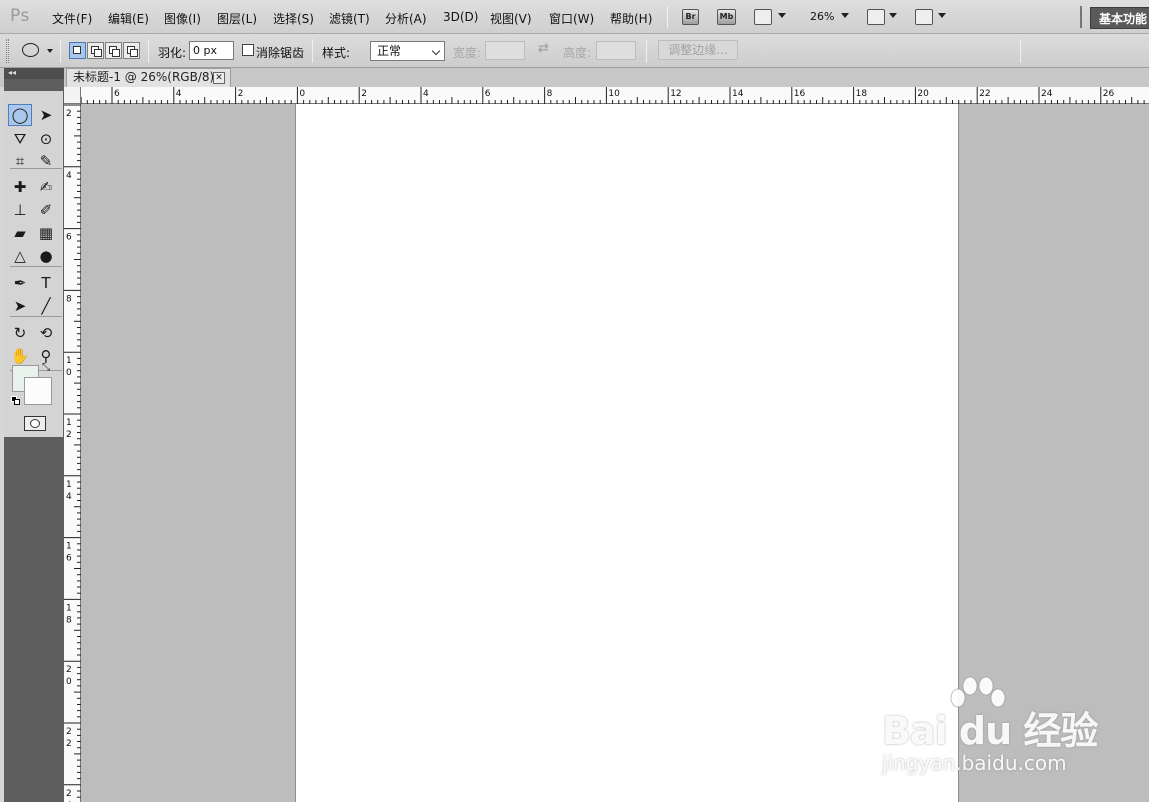 The image size is (1149, 802). Describe the element at coordinates (822, 16) in the screenshot. I see `zoom-level: 26%` at that location.